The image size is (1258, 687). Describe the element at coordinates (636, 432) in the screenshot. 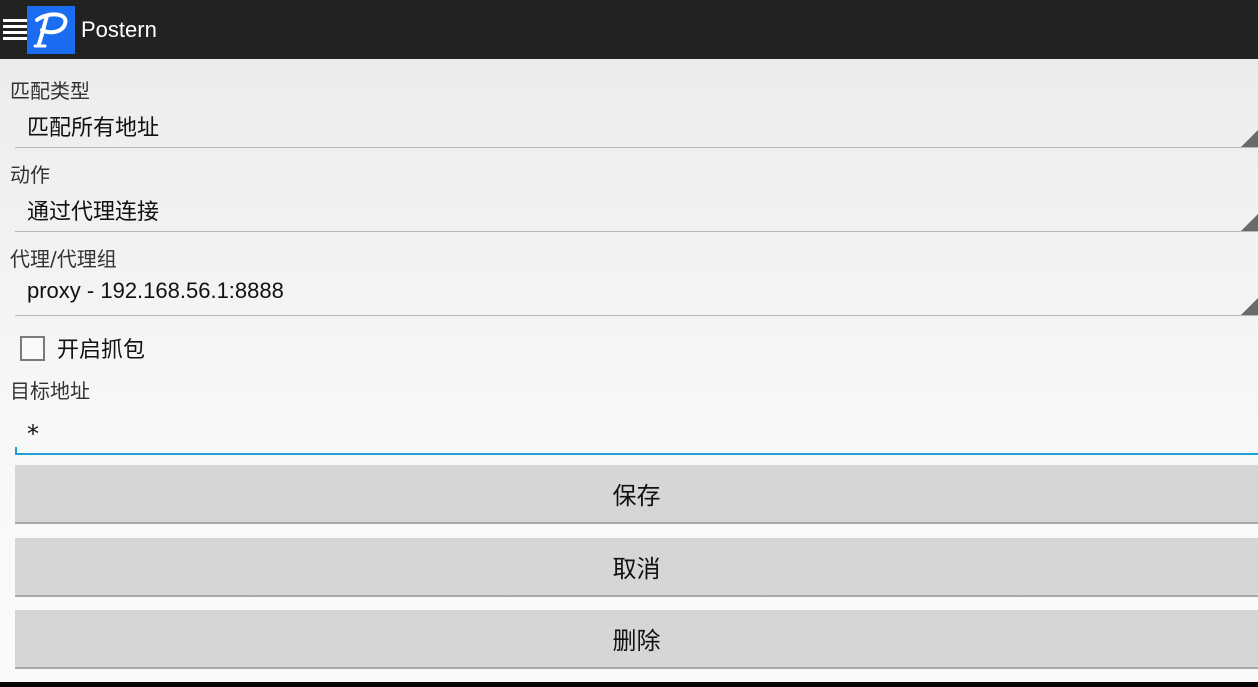

I see `target-address-input` at that location.